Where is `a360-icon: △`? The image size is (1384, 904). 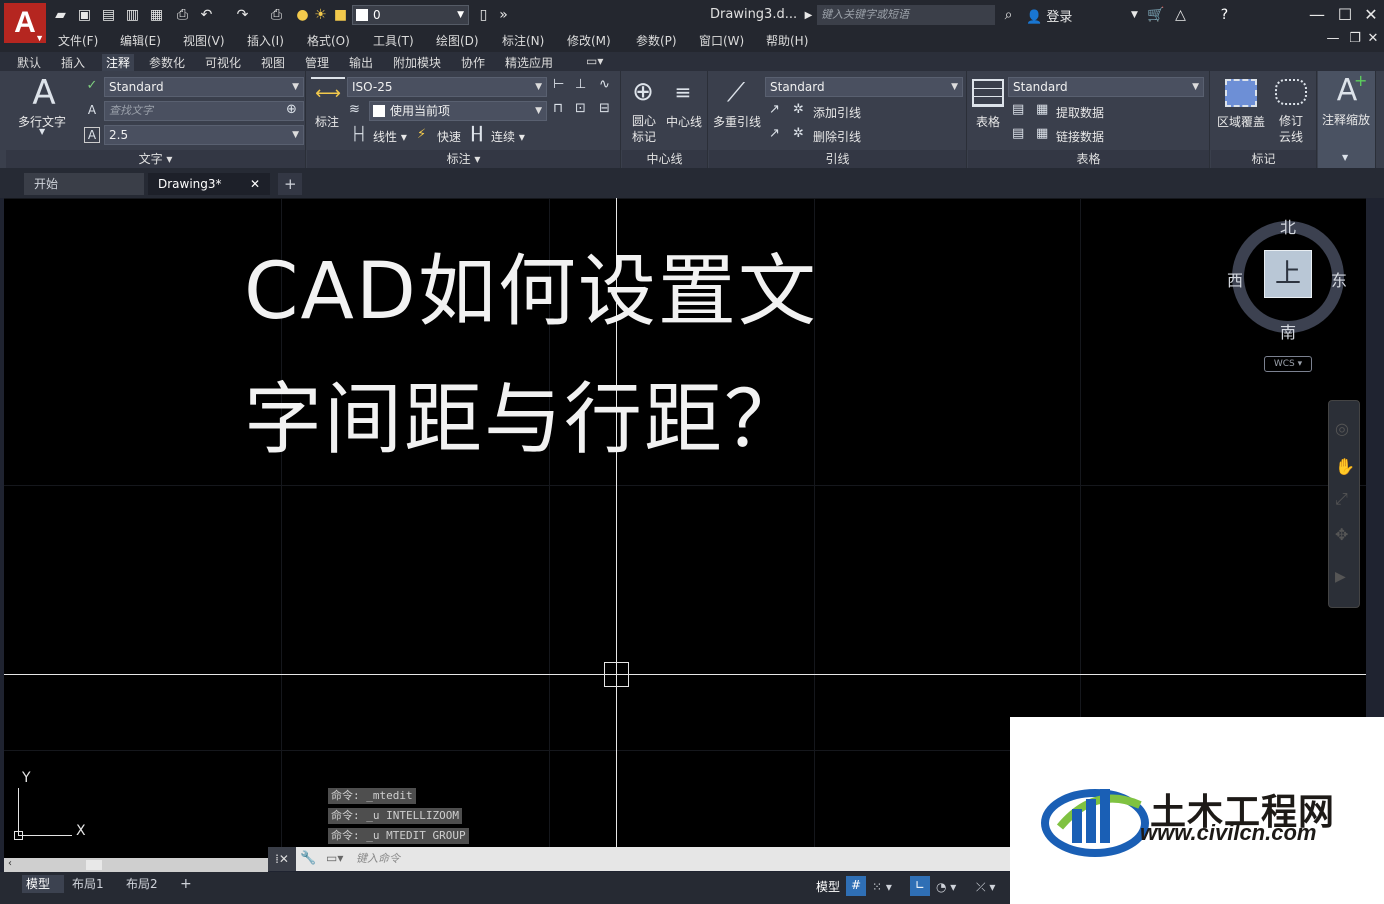
a360-icon: △ is located at coordinates (1180, 15).